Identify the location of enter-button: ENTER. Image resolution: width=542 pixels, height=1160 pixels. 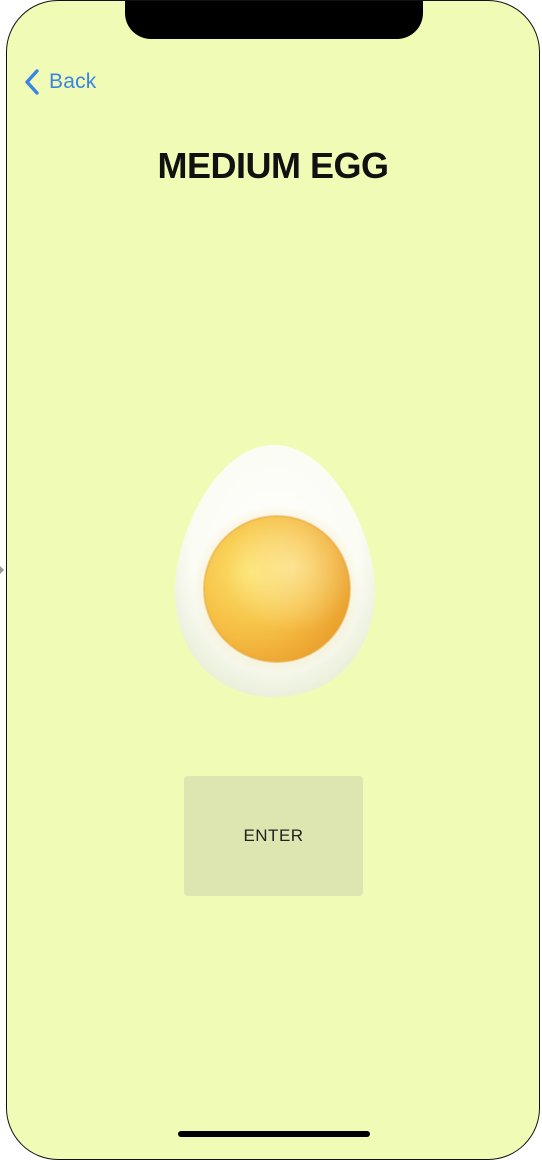
(273, 836).